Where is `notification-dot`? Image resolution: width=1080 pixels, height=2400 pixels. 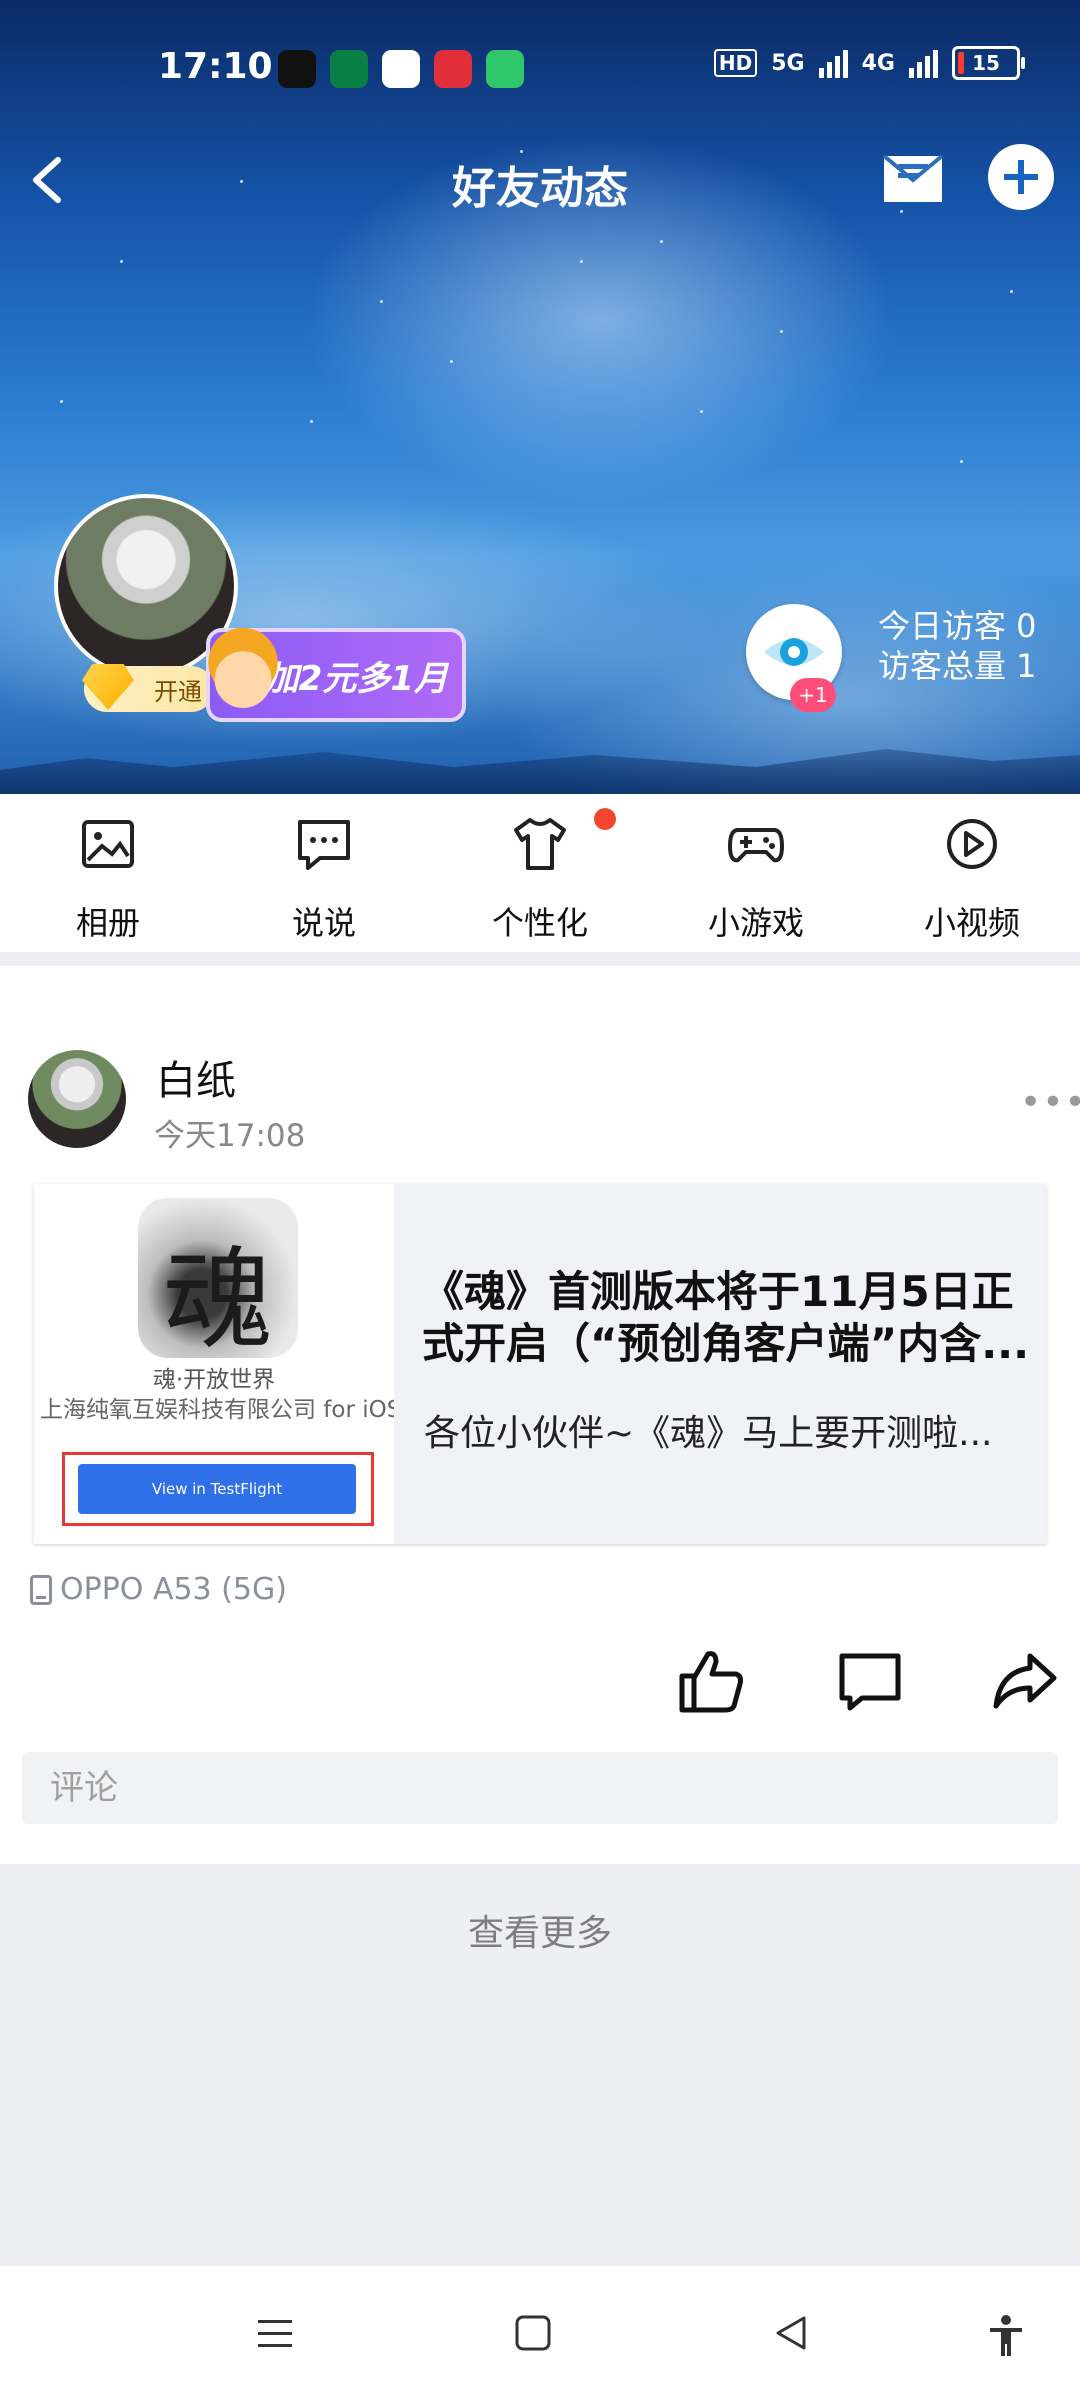
notification-dot is located at coordinates (605, 819).